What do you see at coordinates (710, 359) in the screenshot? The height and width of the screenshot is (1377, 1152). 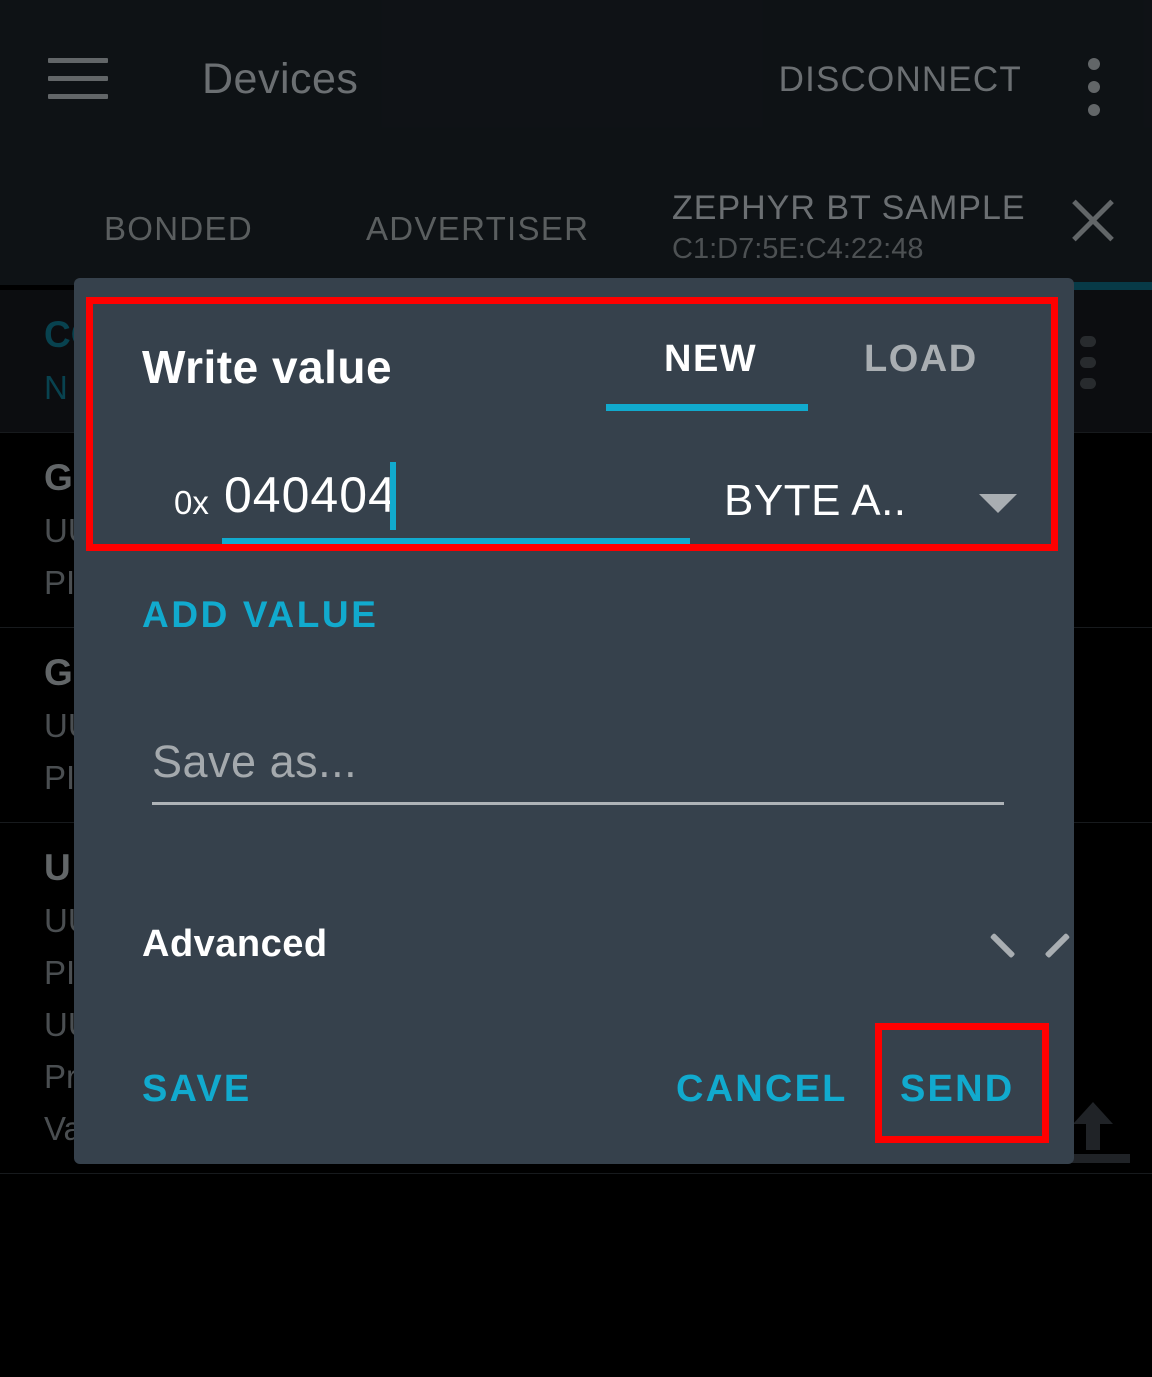 I see `segment-new: NEW` at bounding box center [710, 359].